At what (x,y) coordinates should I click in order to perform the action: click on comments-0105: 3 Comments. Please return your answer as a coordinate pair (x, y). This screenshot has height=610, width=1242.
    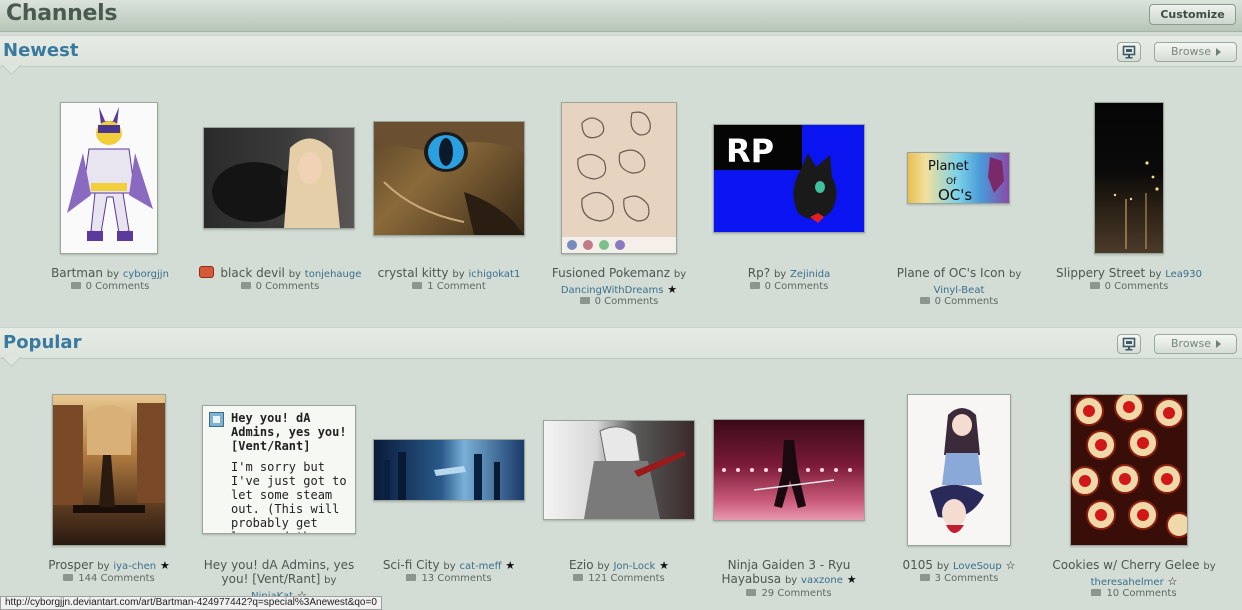
    Looking at the image, I should click on (959, 579).